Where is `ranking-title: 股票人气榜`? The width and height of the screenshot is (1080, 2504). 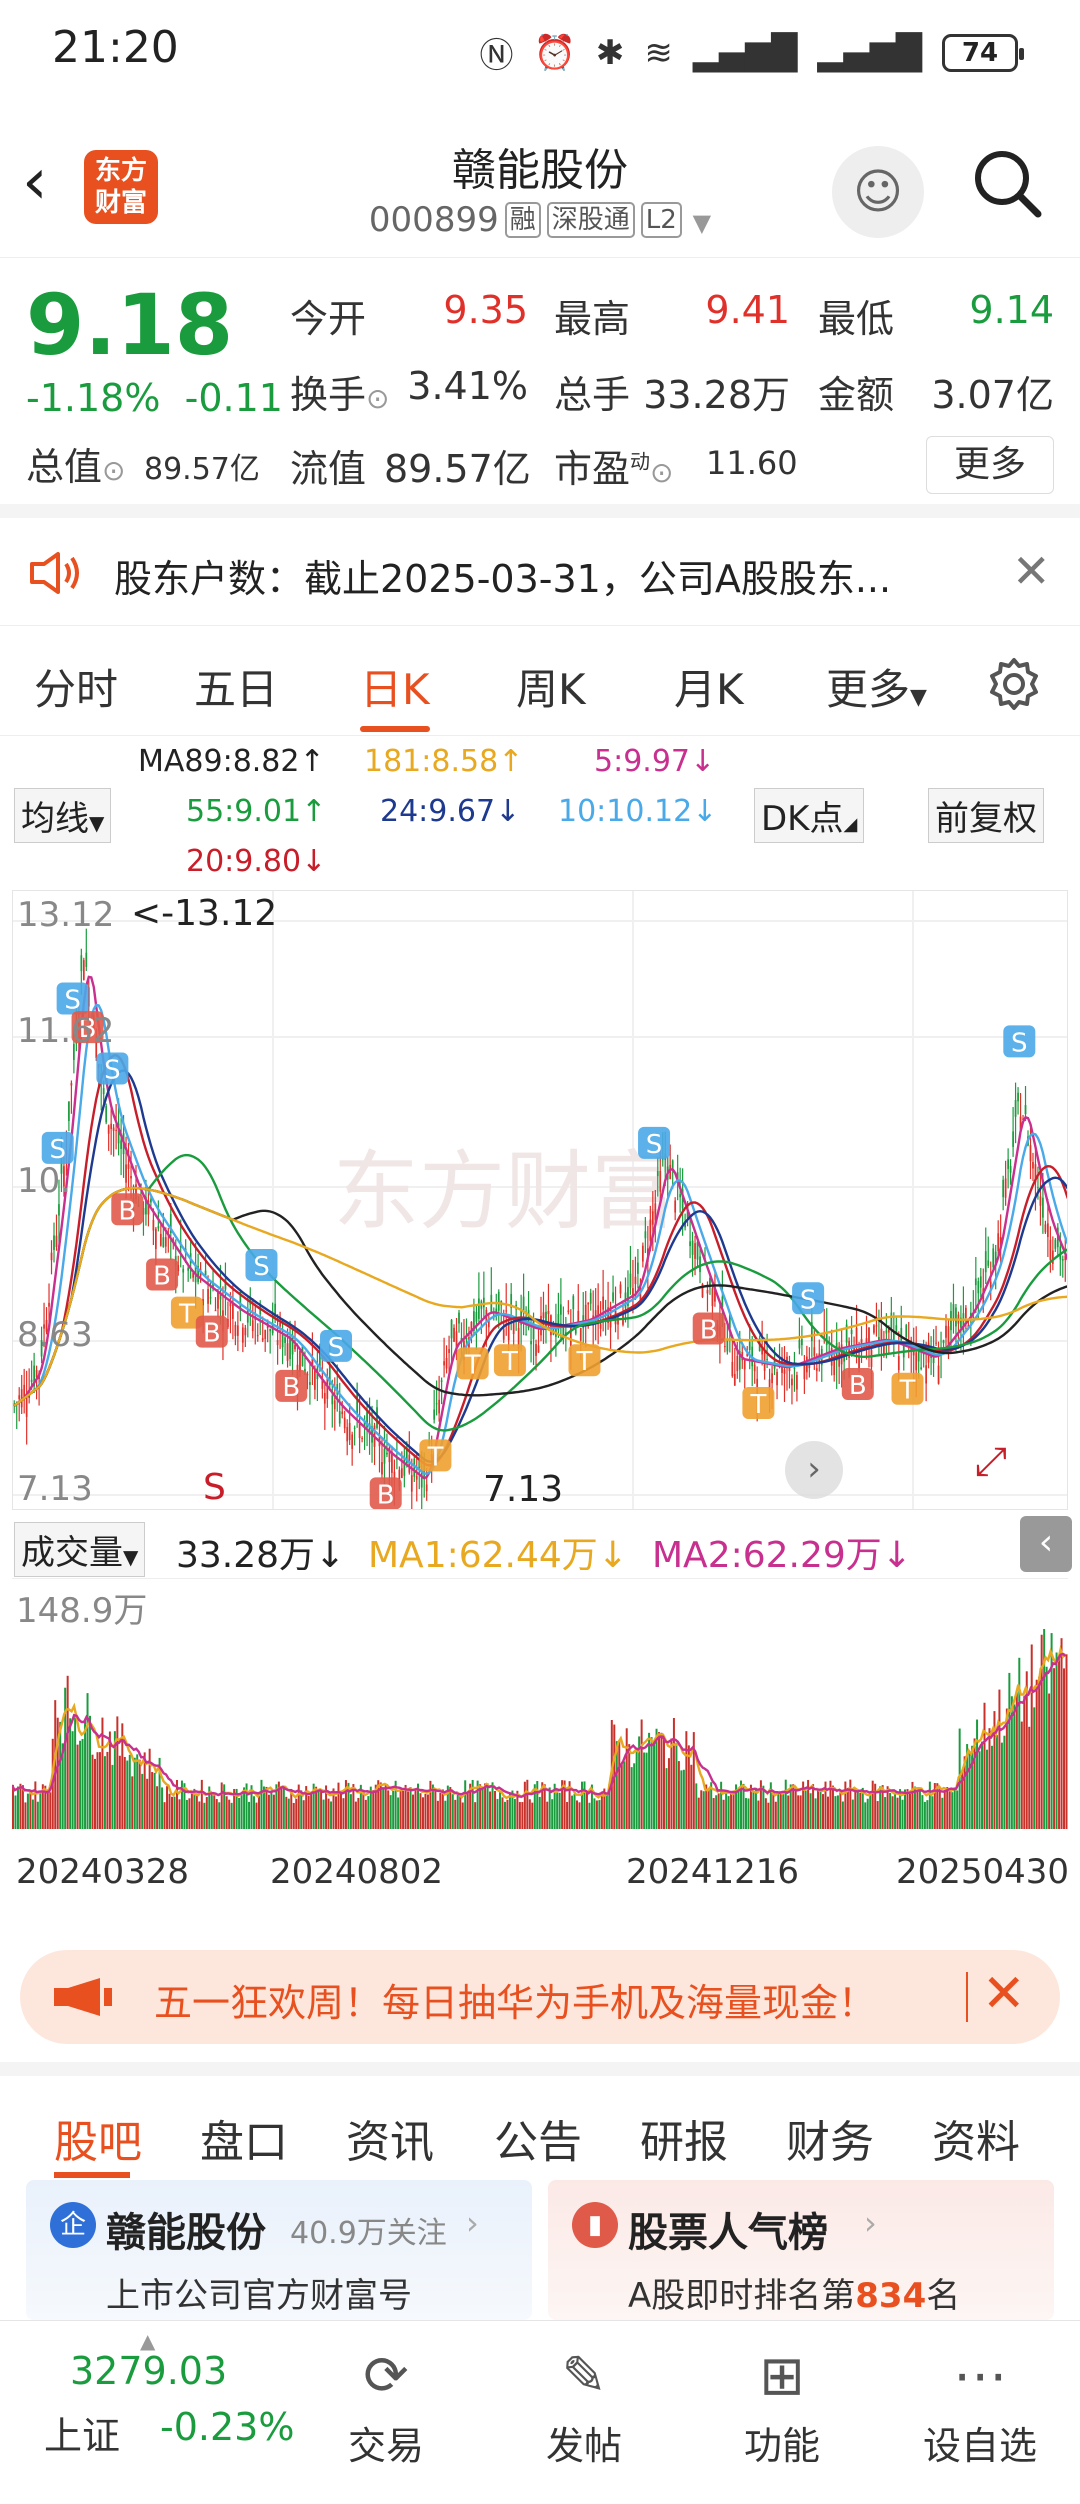 ranking-title: 股票人气榜 is located at coordinates (728, 2233).